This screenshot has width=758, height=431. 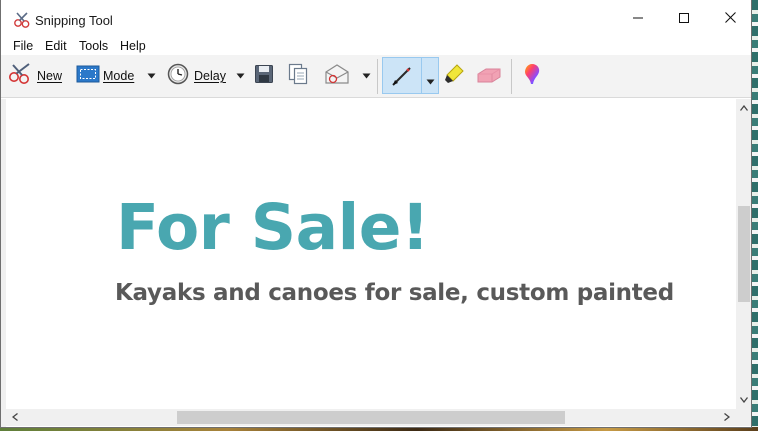 I want to click on scrollbar-corner, so click(x=743, y=417).